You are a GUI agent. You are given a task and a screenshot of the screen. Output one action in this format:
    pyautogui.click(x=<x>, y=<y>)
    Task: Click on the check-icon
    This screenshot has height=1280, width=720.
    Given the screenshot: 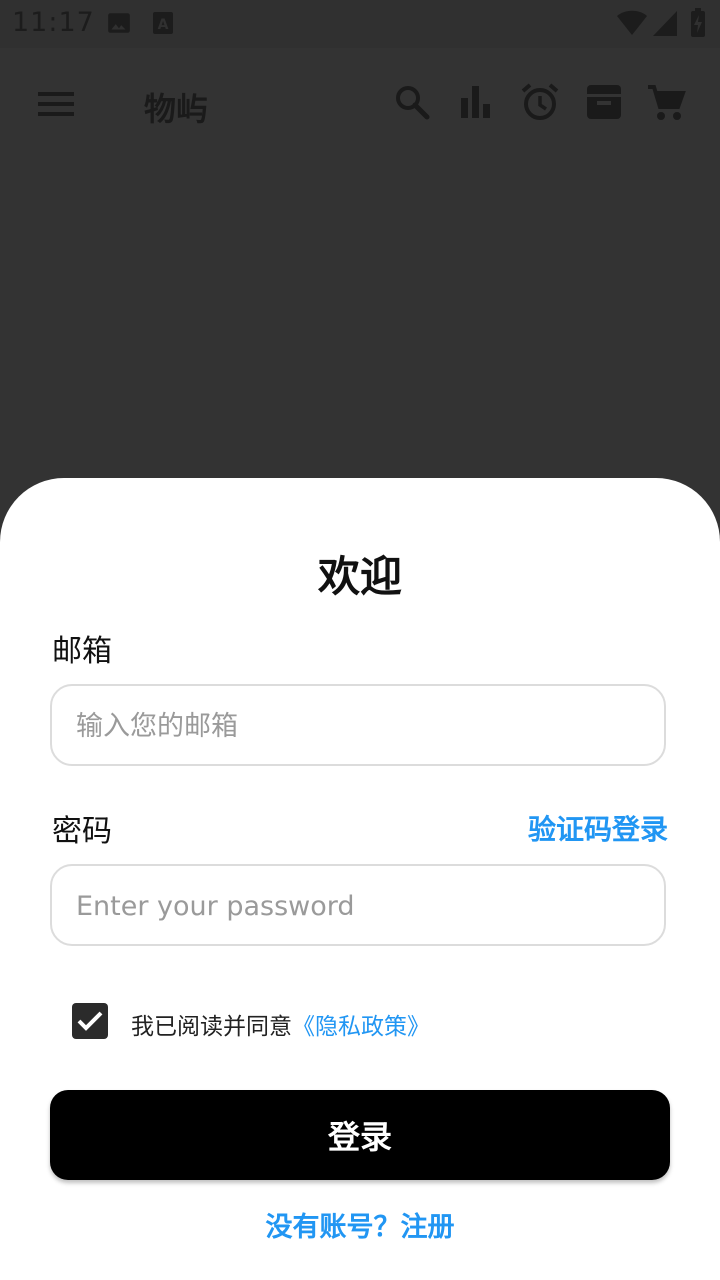 What is the action you would take?
    pyautogui.click(x=90, y=1021)
    